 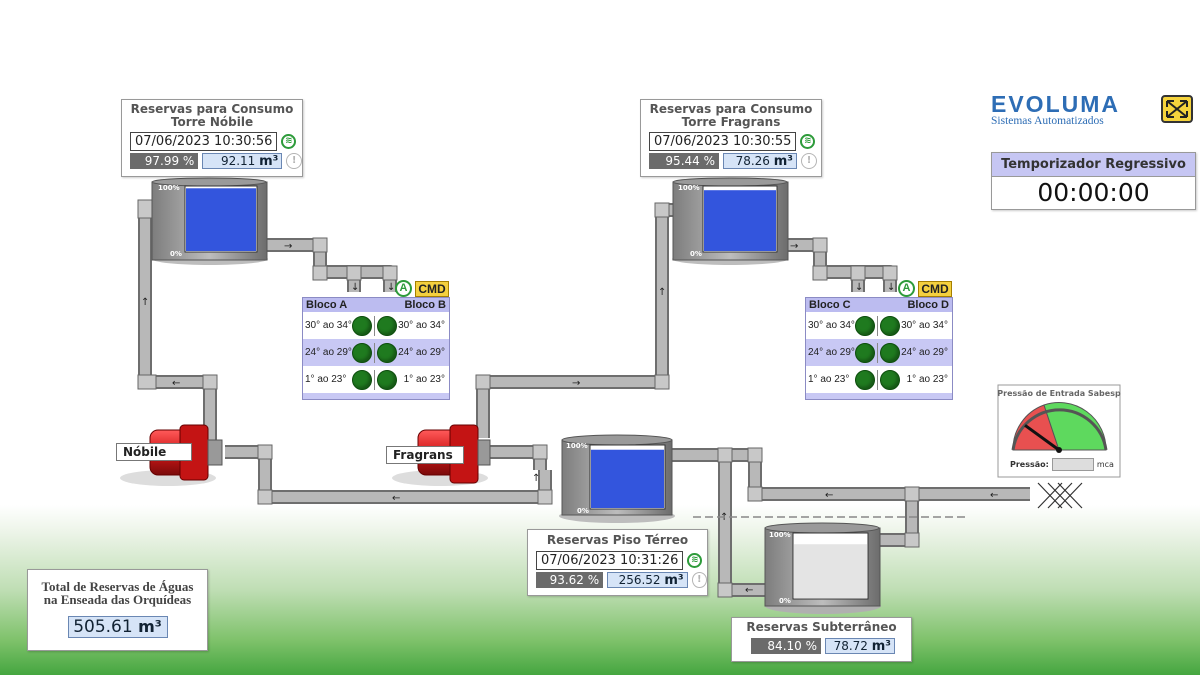 What do you see at coordinates (1055, 104) in the screenshot?
I see `brand-name: EVOLUMA` at bounding box center [1055, 104].